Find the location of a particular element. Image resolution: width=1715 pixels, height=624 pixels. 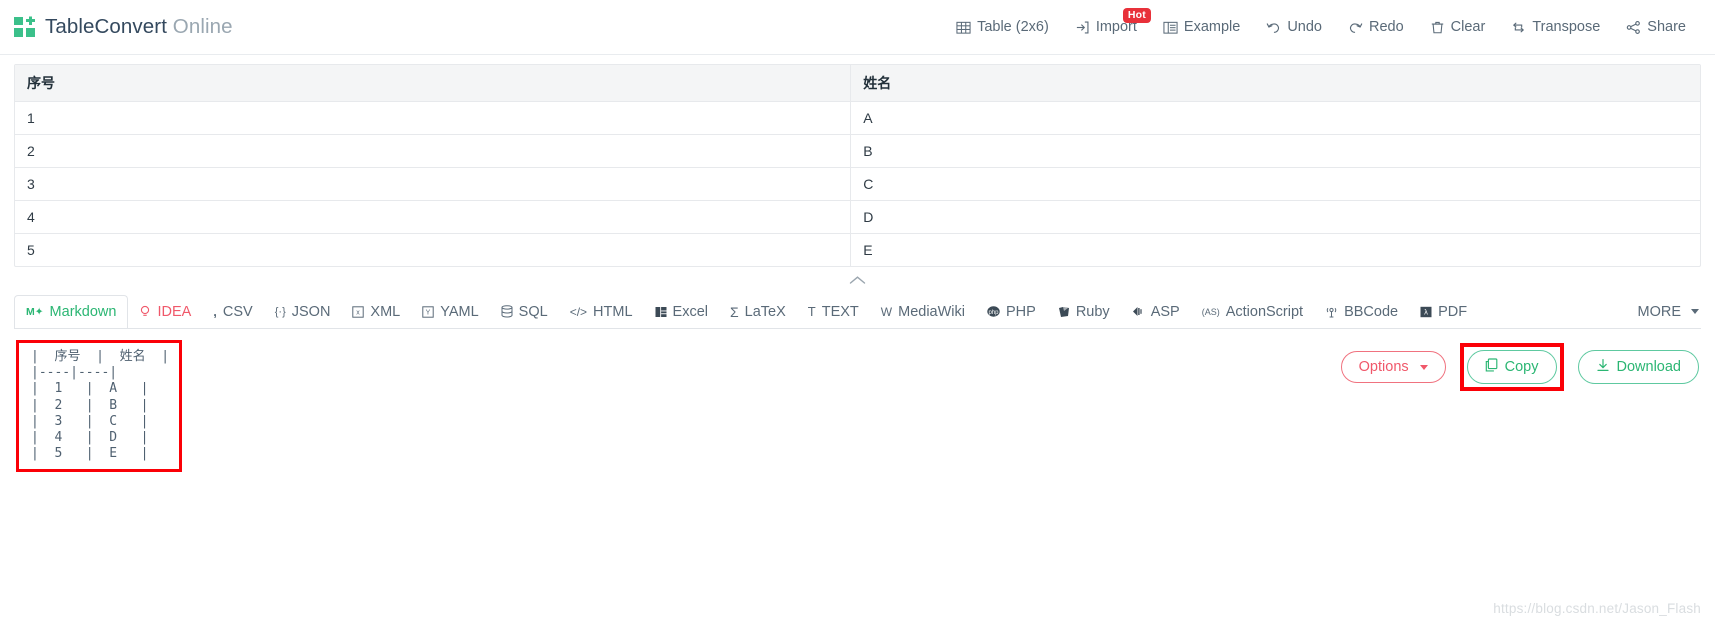

tab-markdown-label: Markdown is located at coordinates (83, 312).